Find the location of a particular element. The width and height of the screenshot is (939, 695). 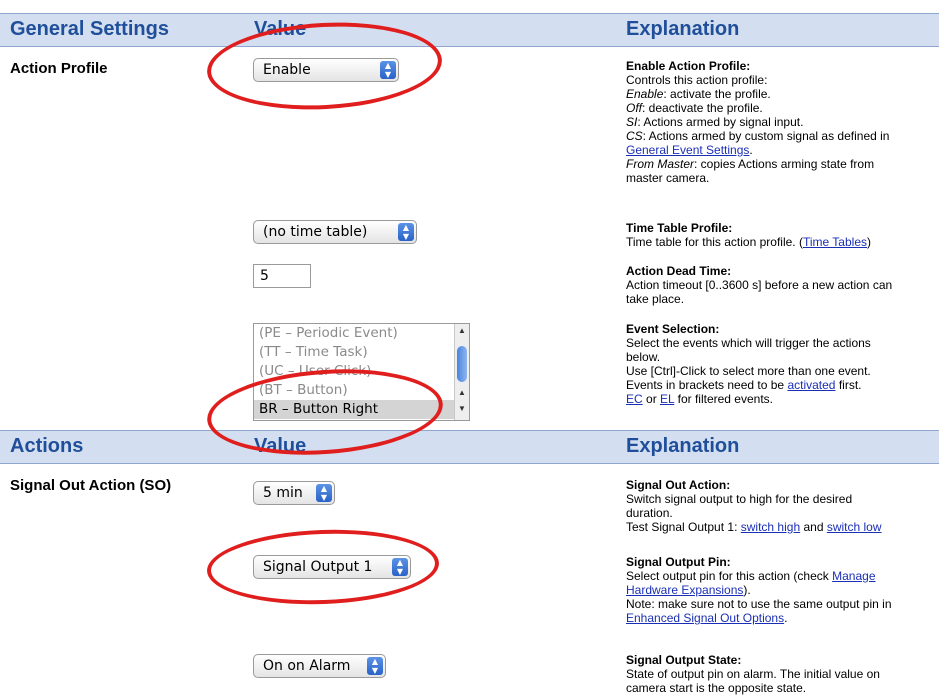

switch-high-link: switch high is located at coordinates (770, 527).